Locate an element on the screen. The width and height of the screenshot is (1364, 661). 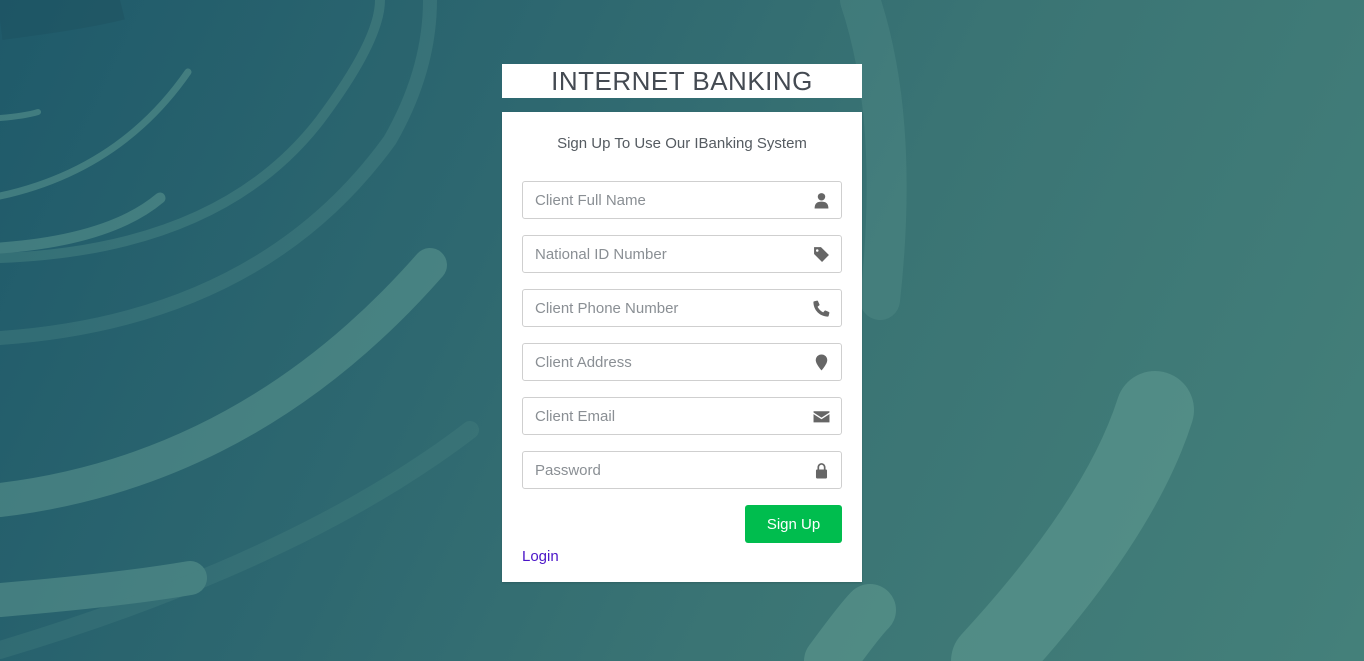
password-input is located at coordinates (682, 470).